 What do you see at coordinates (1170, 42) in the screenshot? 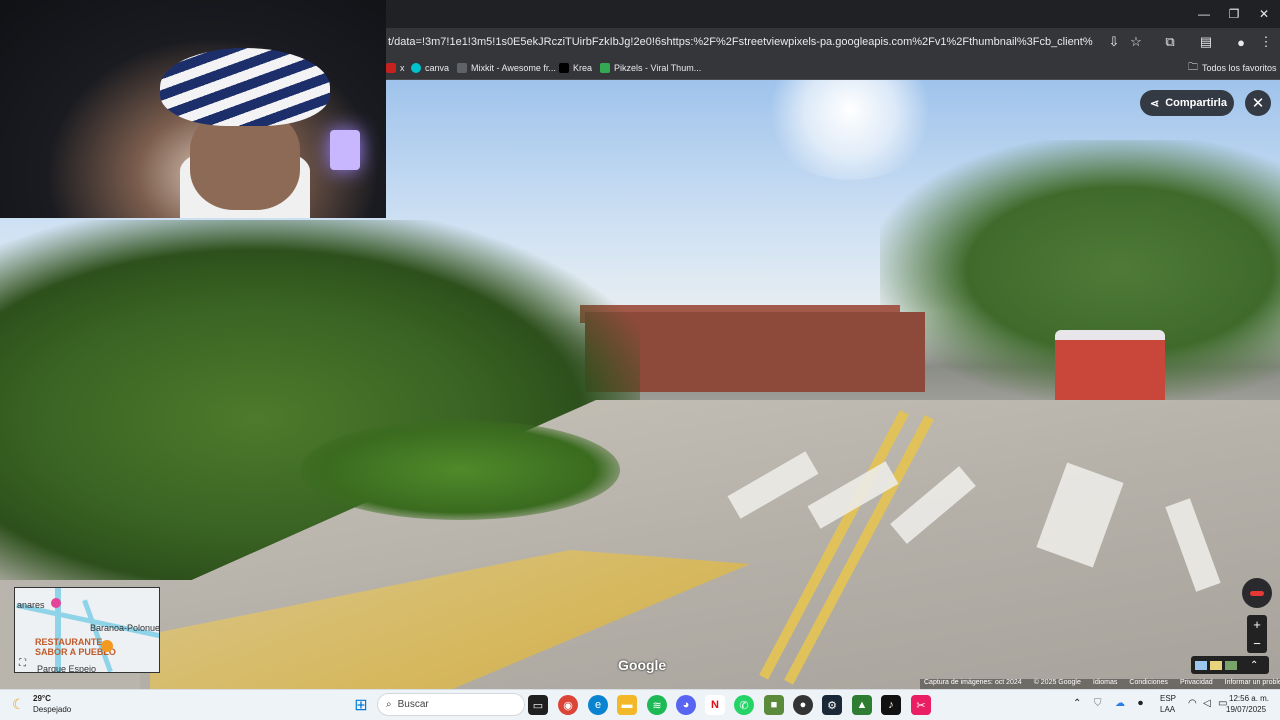
I see `extensions-icon: ⧉` at bounding box center [1170, 42].